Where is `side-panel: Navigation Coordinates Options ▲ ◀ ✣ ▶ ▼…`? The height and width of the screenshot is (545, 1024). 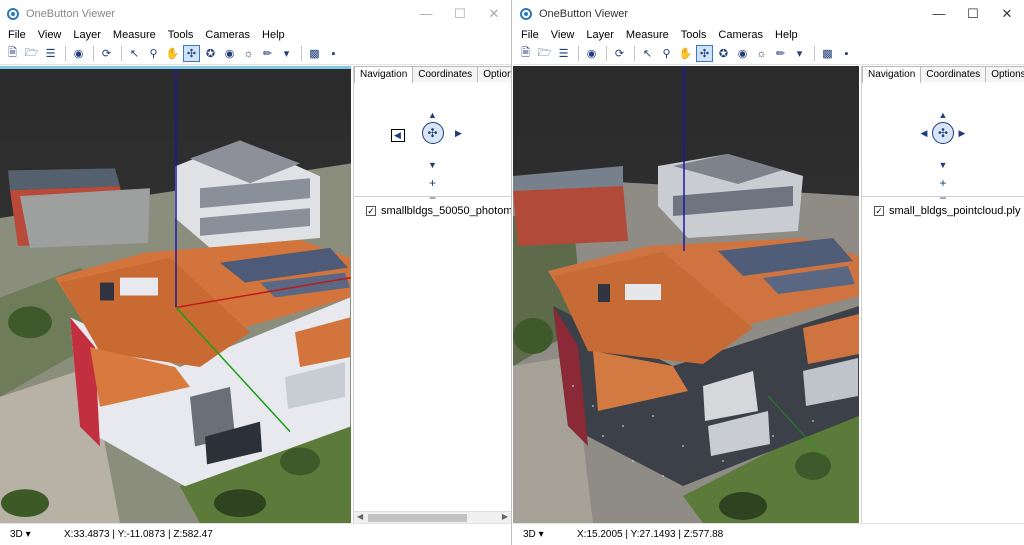 side-panel: Navigation Coordinates Options ▲ ◀ ✣ ▶ ▼… is located at coordinates (432, 294).